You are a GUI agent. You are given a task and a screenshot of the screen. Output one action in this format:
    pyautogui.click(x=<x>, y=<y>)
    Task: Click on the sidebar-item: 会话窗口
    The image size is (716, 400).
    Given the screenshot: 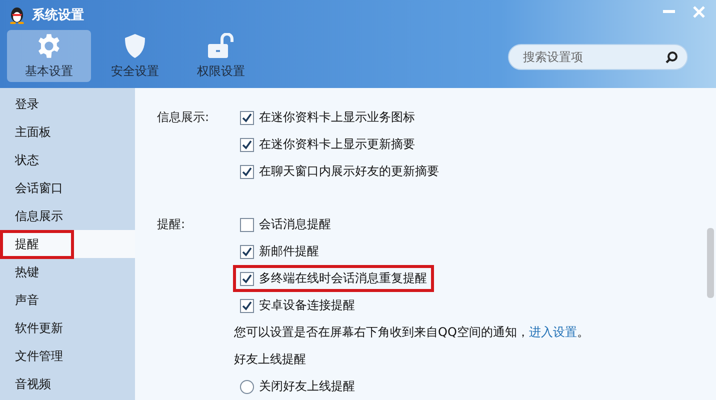 What is the action you would take?
    pyautogui.click(x=67, y=188)
    